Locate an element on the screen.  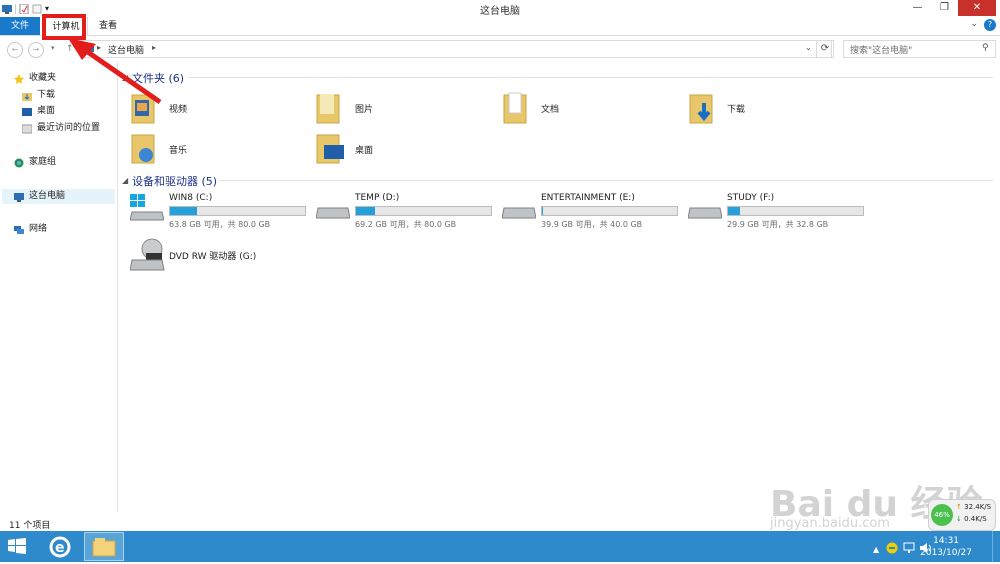
search-icon: ⚲ is located at coordinates (985, 48).